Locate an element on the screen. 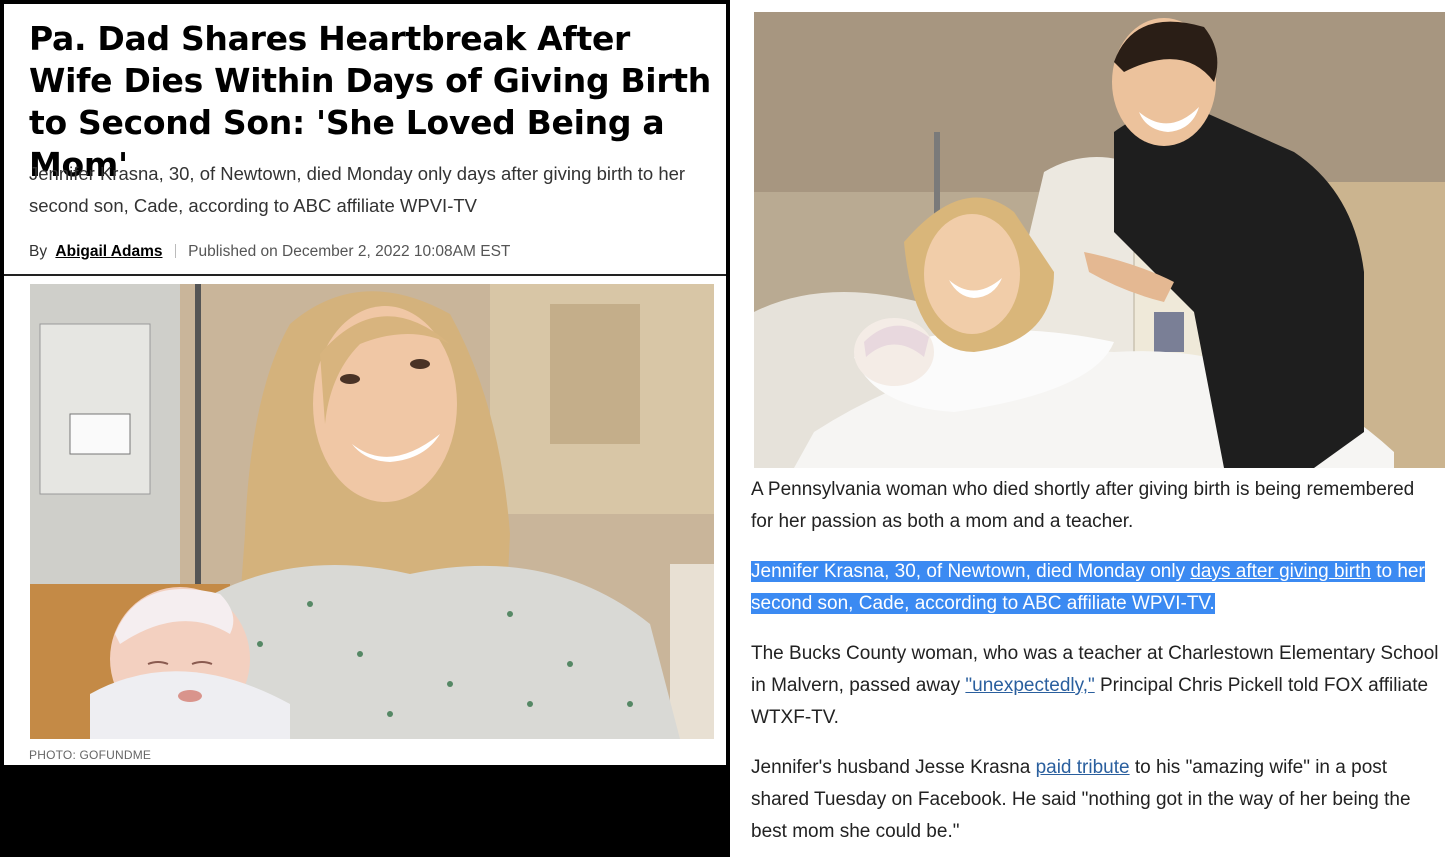 This screenshot has width=1456, height=857. p4-text-a: Jennifer's husband Jesse Krasna is located at coordinates (893, 767).